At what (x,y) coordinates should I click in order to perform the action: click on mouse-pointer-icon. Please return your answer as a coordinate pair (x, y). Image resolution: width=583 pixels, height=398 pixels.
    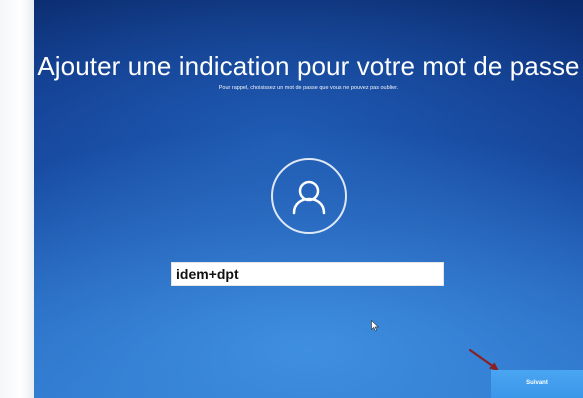
    Looking at the image, I should click on (375, 328).